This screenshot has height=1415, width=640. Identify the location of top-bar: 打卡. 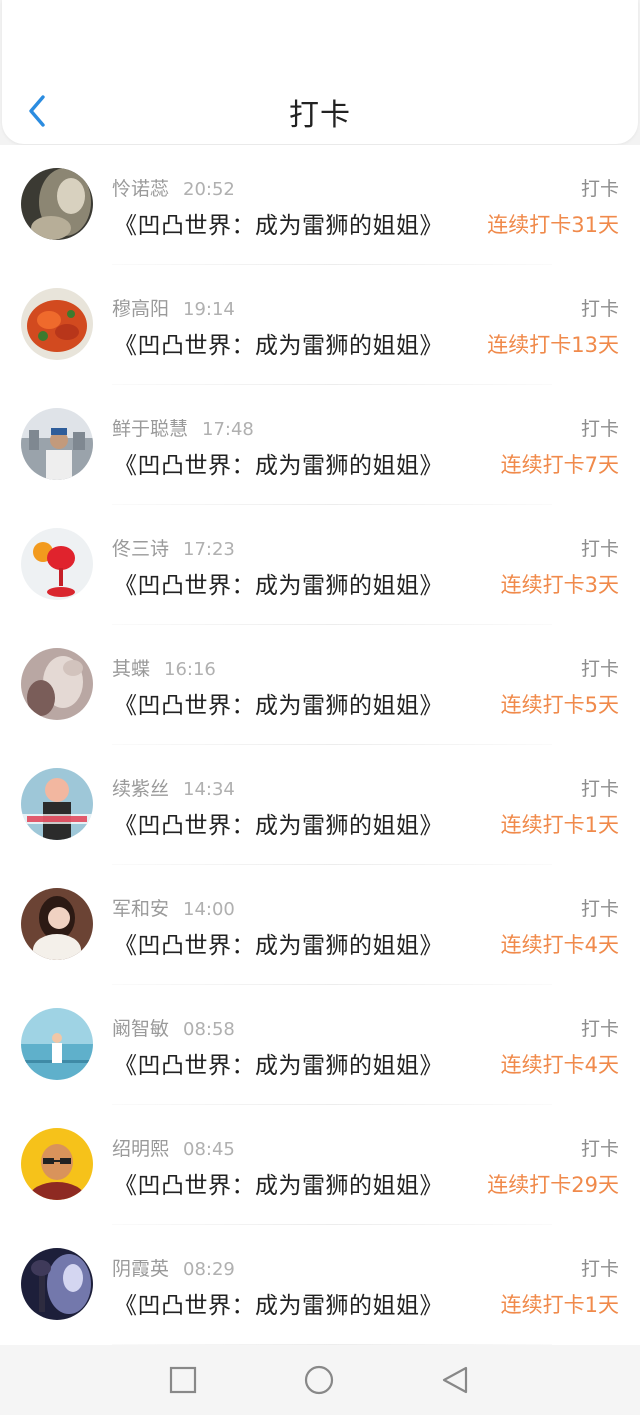
(320, 72).